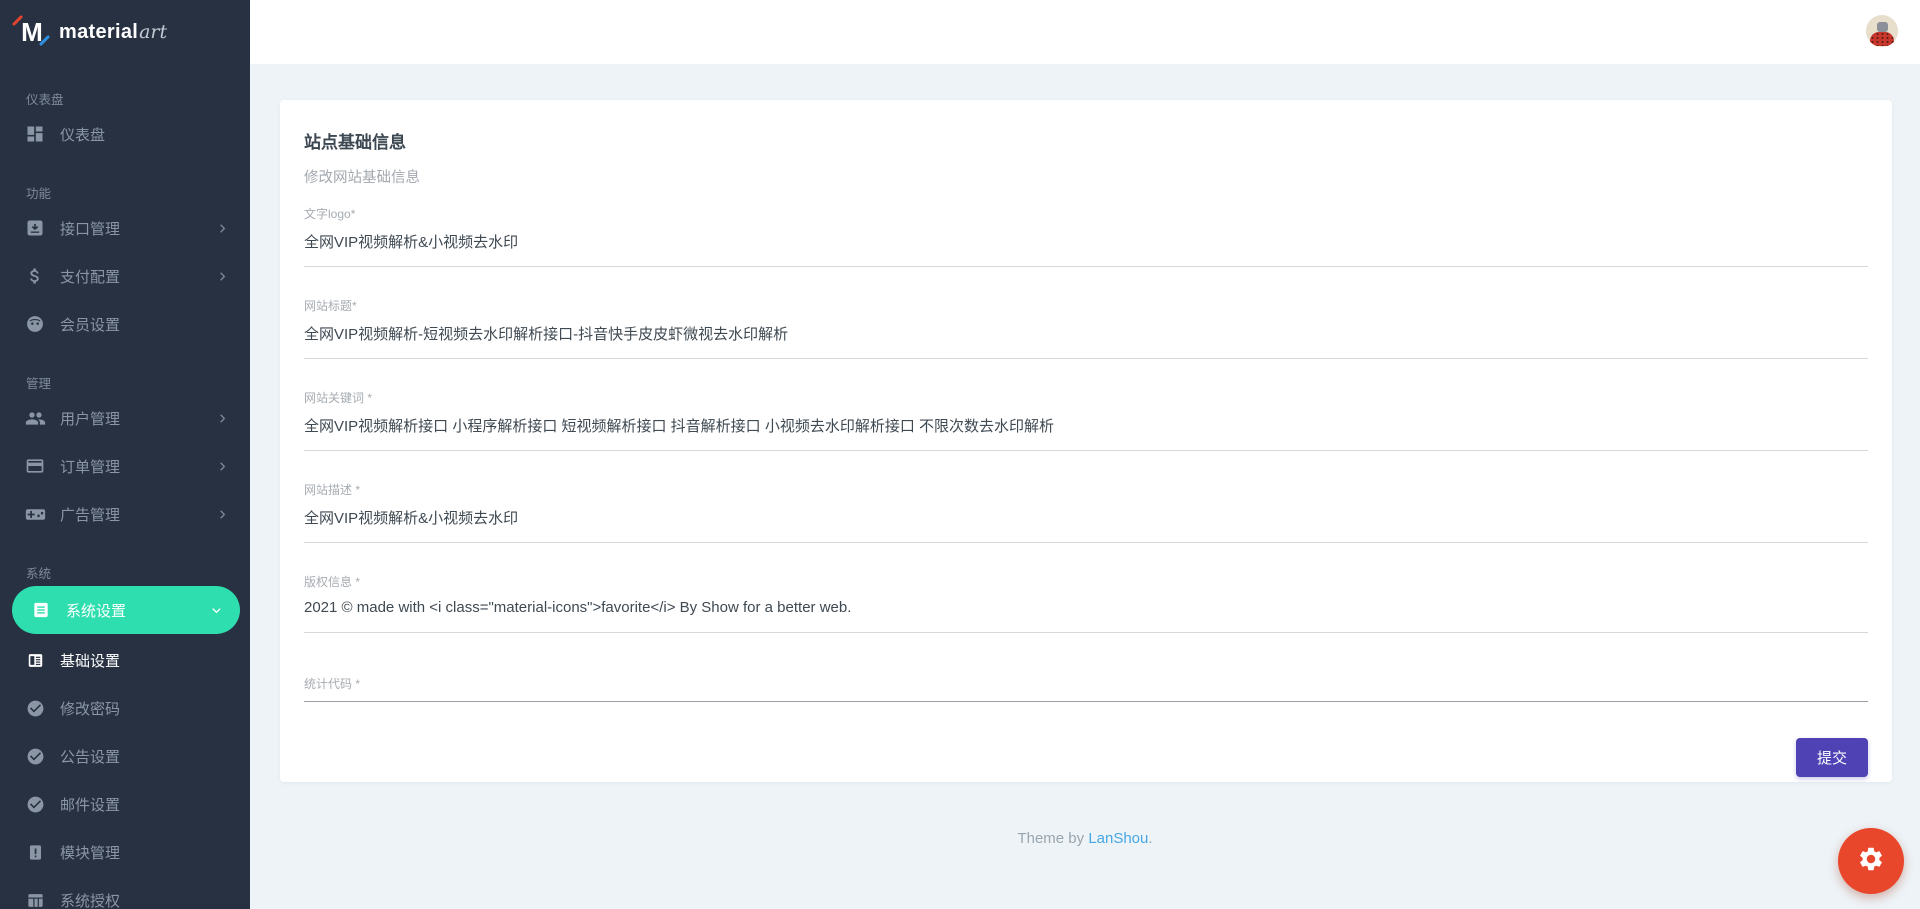  I want to click on brand-name: material art, so click(113, 31).